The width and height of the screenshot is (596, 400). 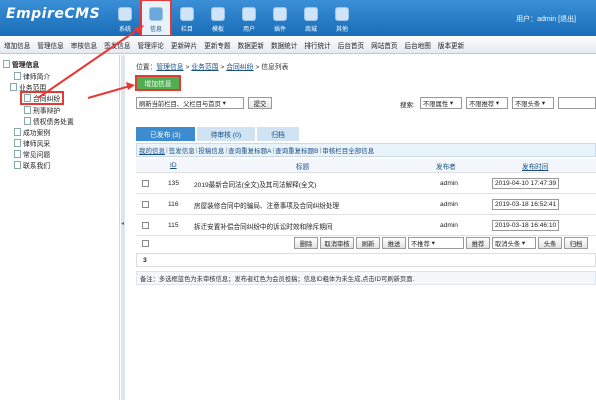 I want to click on search-input, so click(x=577, y=103).